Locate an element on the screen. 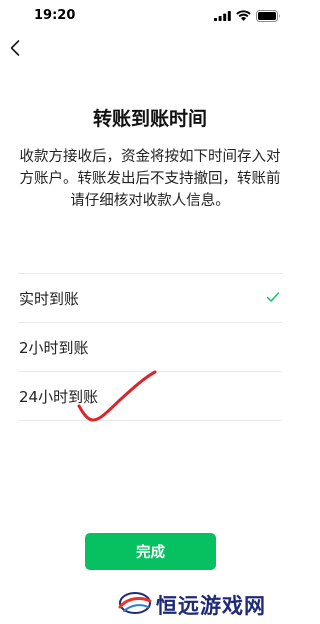 This screenshot has height=624, width=320. back-button is located at coordinates (16, 48).